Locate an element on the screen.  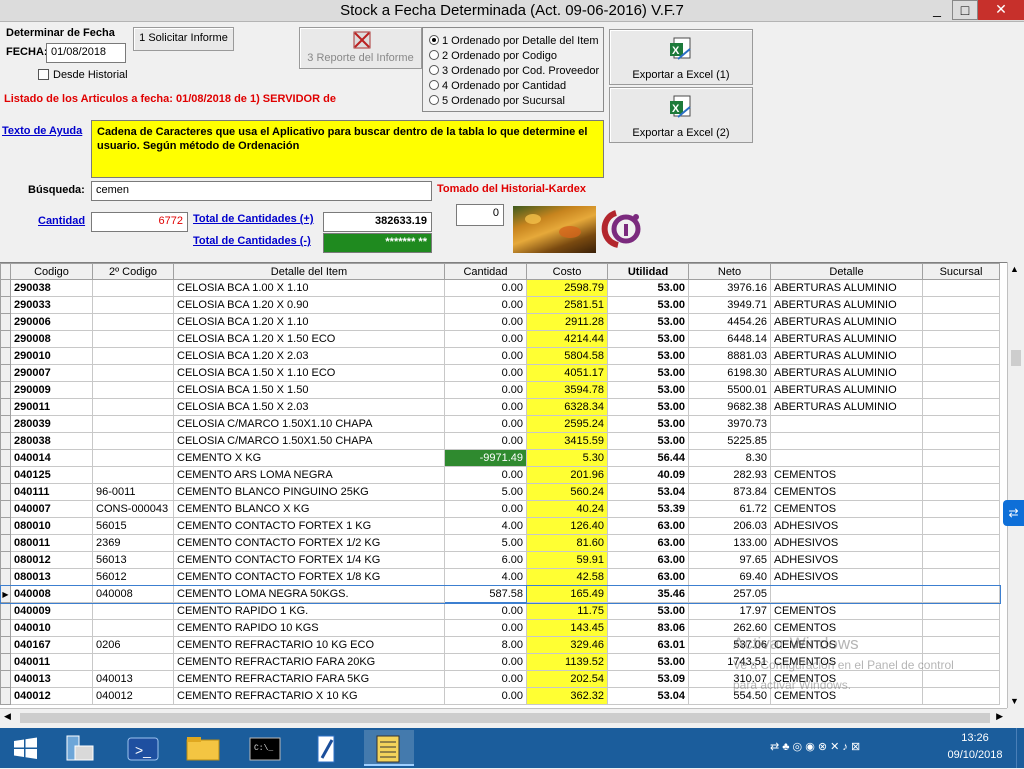
minimize-button: _ is located at coordinates (937, 10).